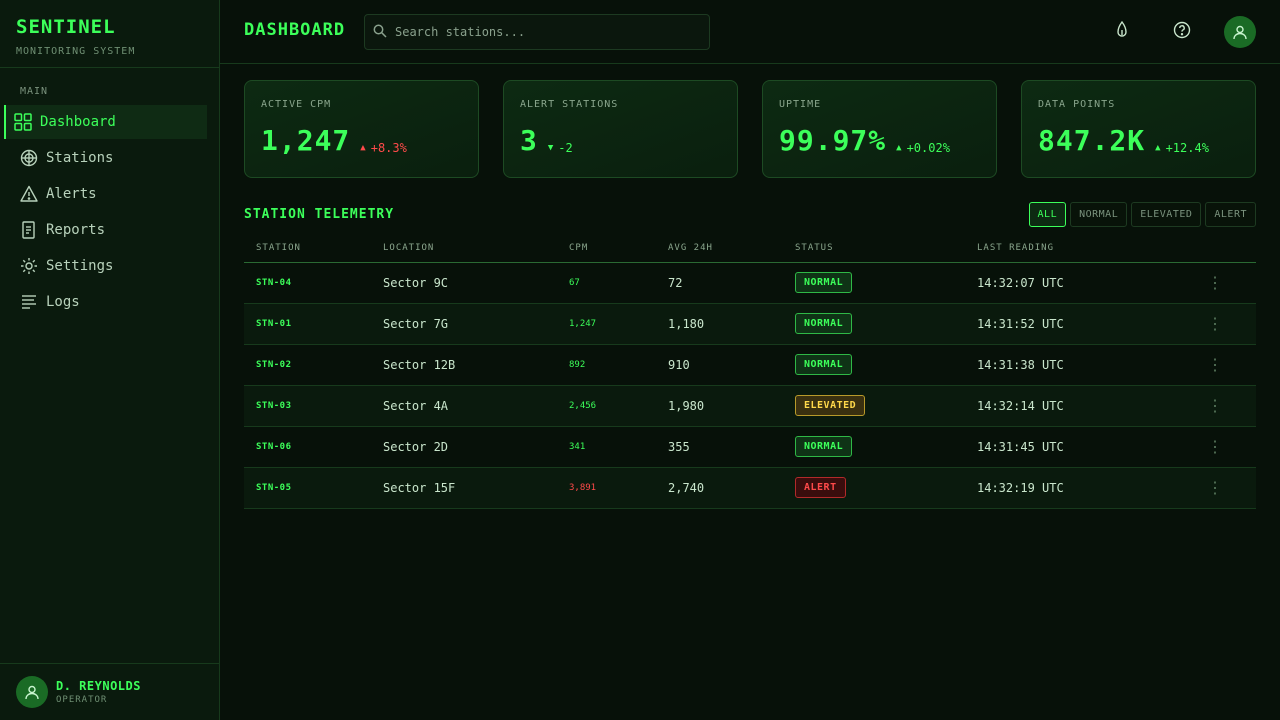 This screenshot has width=1280, height=720. I want to click on stat-card-uptime: UPTIME 99.97% ▲ +0.02%, so click(879, 129).